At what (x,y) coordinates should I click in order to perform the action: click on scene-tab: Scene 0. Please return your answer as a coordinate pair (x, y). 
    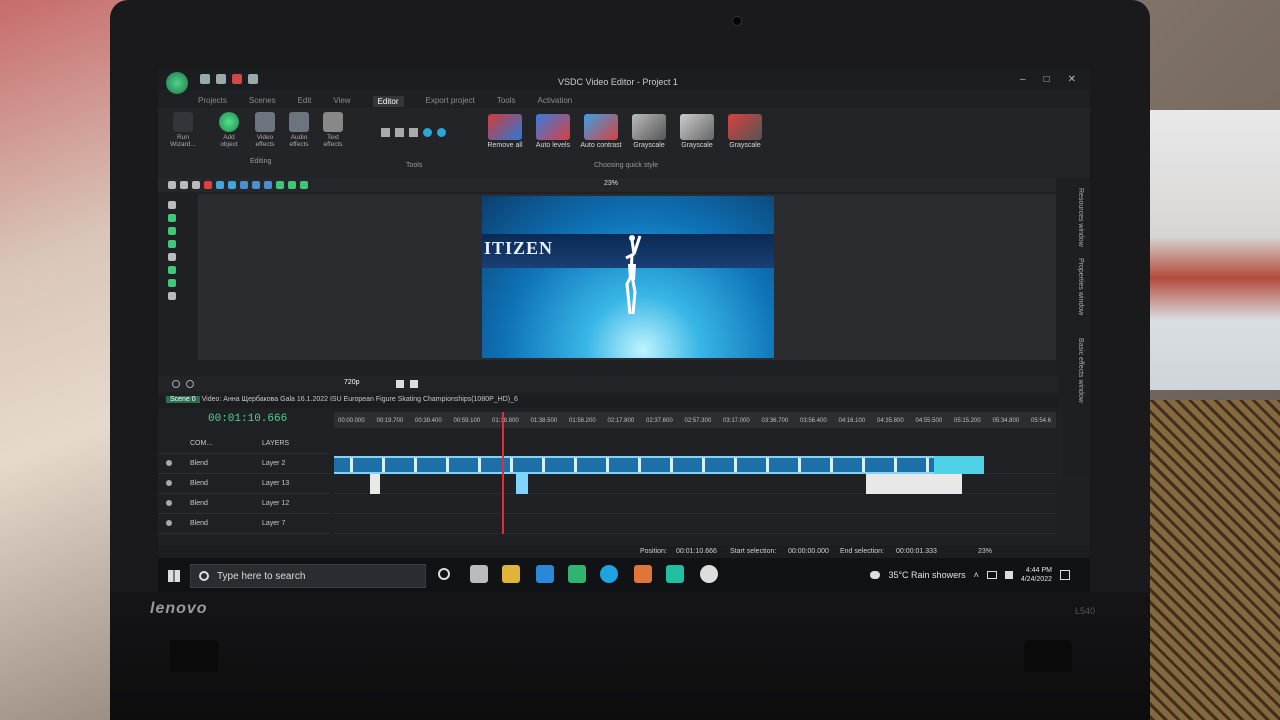
    Looking at the image, I should click on (183, 399).